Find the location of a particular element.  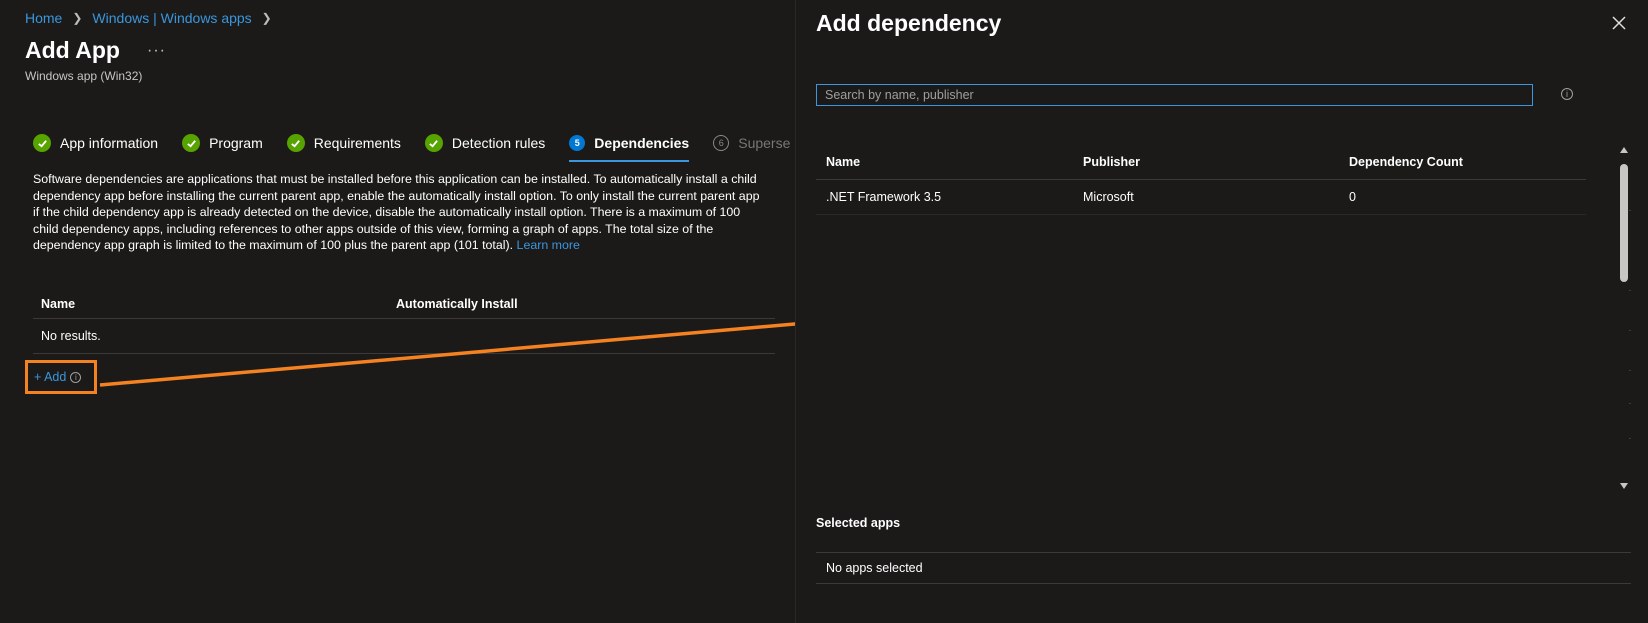

page-title: Add App is located at coordinates (72, 50).